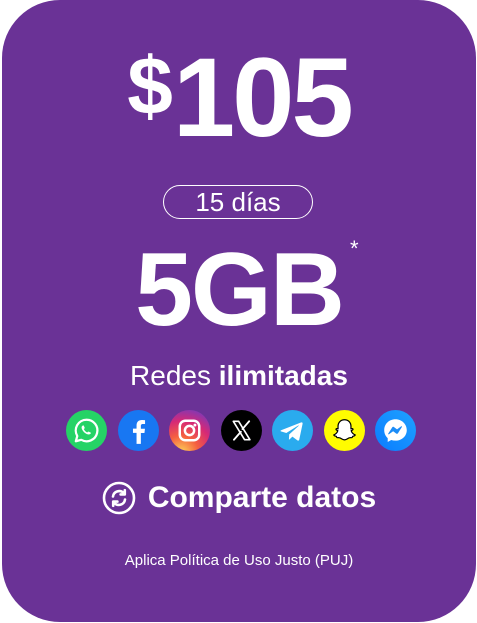 This screenshot has height=623, width=477. Describe the element at coordinates (238, 202) in the screenshot. I see `duration-badge: 15 días` at that location.